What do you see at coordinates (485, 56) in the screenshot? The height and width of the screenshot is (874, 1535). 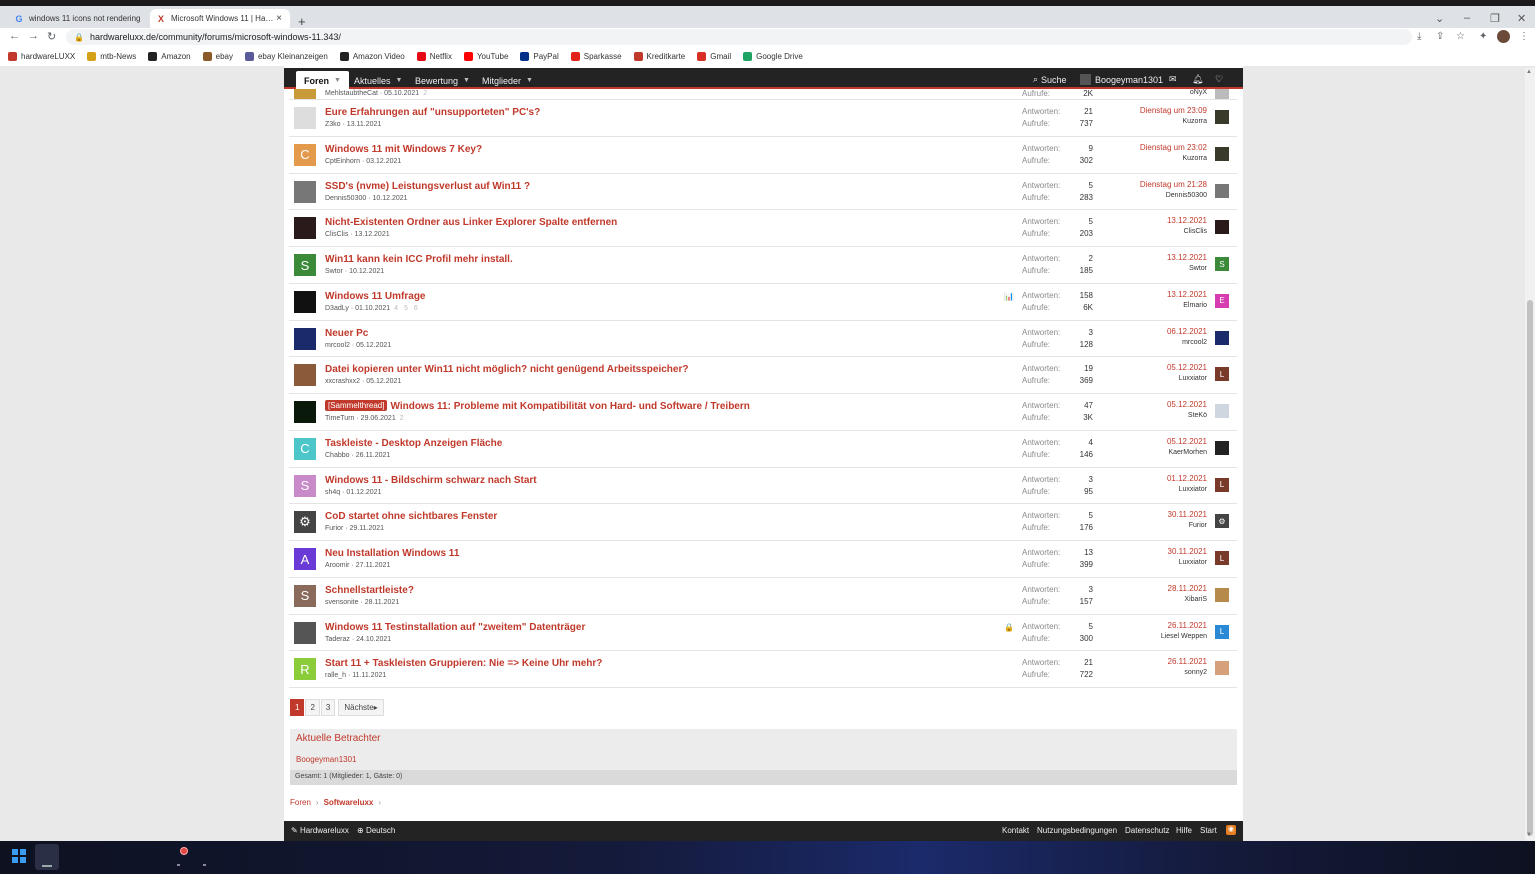 I see `bookmark-item: YouTube` at bounding box center [485, 56].